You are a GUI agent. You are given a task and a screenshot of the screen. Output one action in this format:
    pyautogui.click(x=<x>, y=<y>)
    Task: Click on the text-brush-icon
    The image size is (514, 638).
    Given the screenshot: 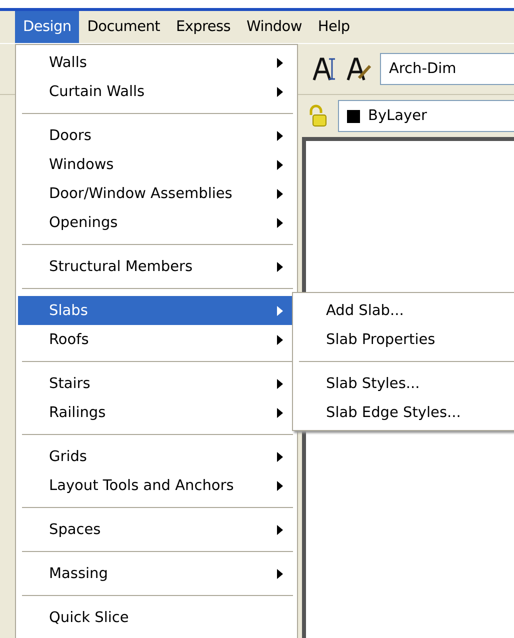 What is the action you would take?
    pyautogui.click(x=359, y=69)
    